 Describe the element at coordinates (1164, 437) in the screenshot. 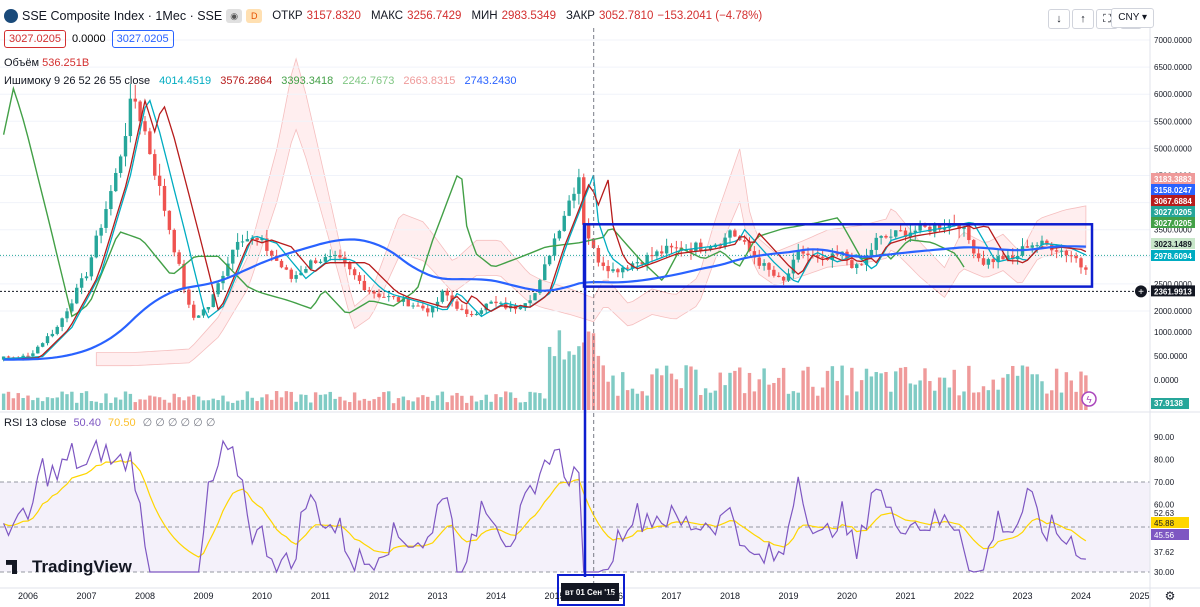

I see `rsi-axis-tick-label: 90.00` at that location.